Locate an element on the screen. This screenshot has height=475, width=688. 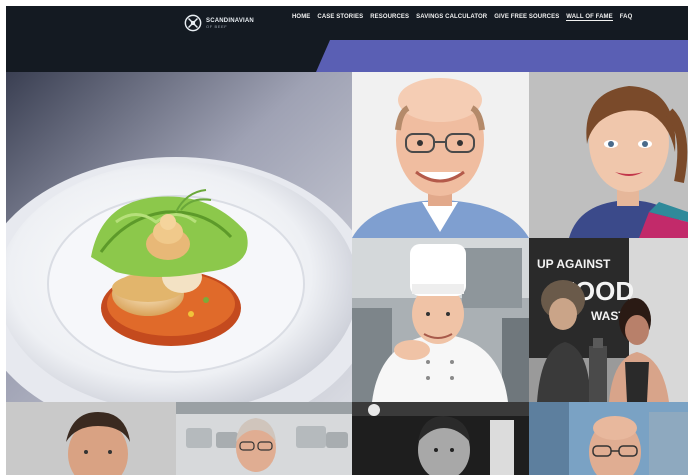
gallery-tile-portrait-bw is located at coordinates (440, 438).